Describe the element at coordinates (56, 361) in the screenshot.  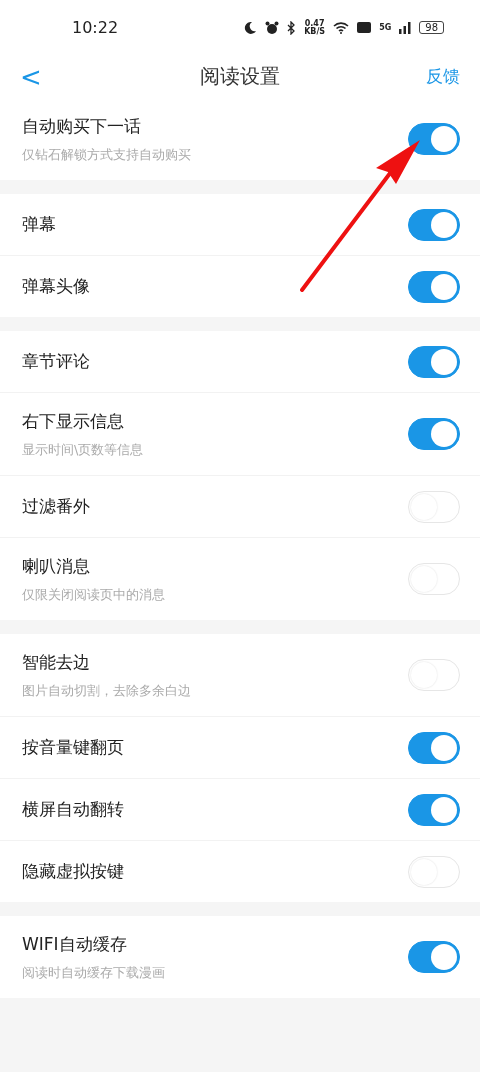
I see `setting-label: 章节评论` at that location.